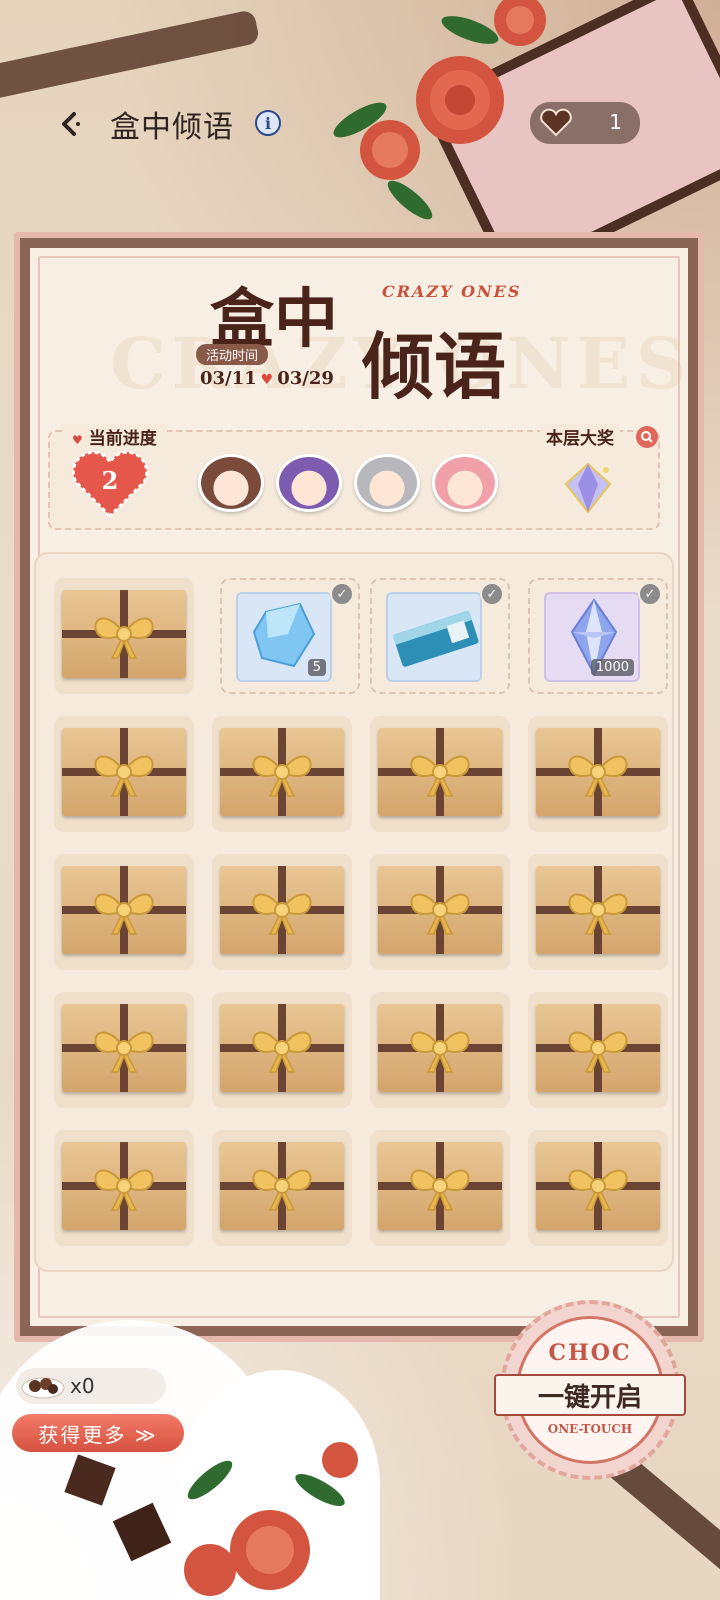 The image size is (720, 1600). What do you see at coordinates (114, 436) in the screenshot?
I see `progress-label: ♥ 当前进度` at bounding box center [114, 436].